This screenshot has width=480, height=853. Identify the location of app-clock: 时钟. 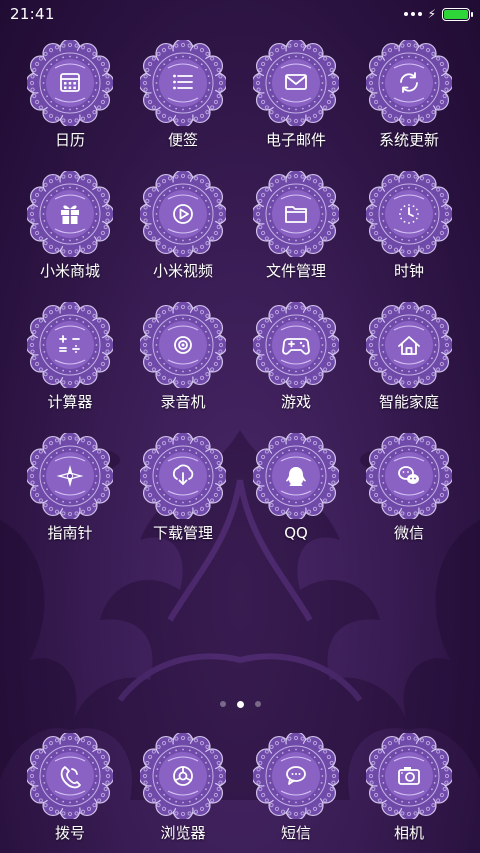
(409, 225).